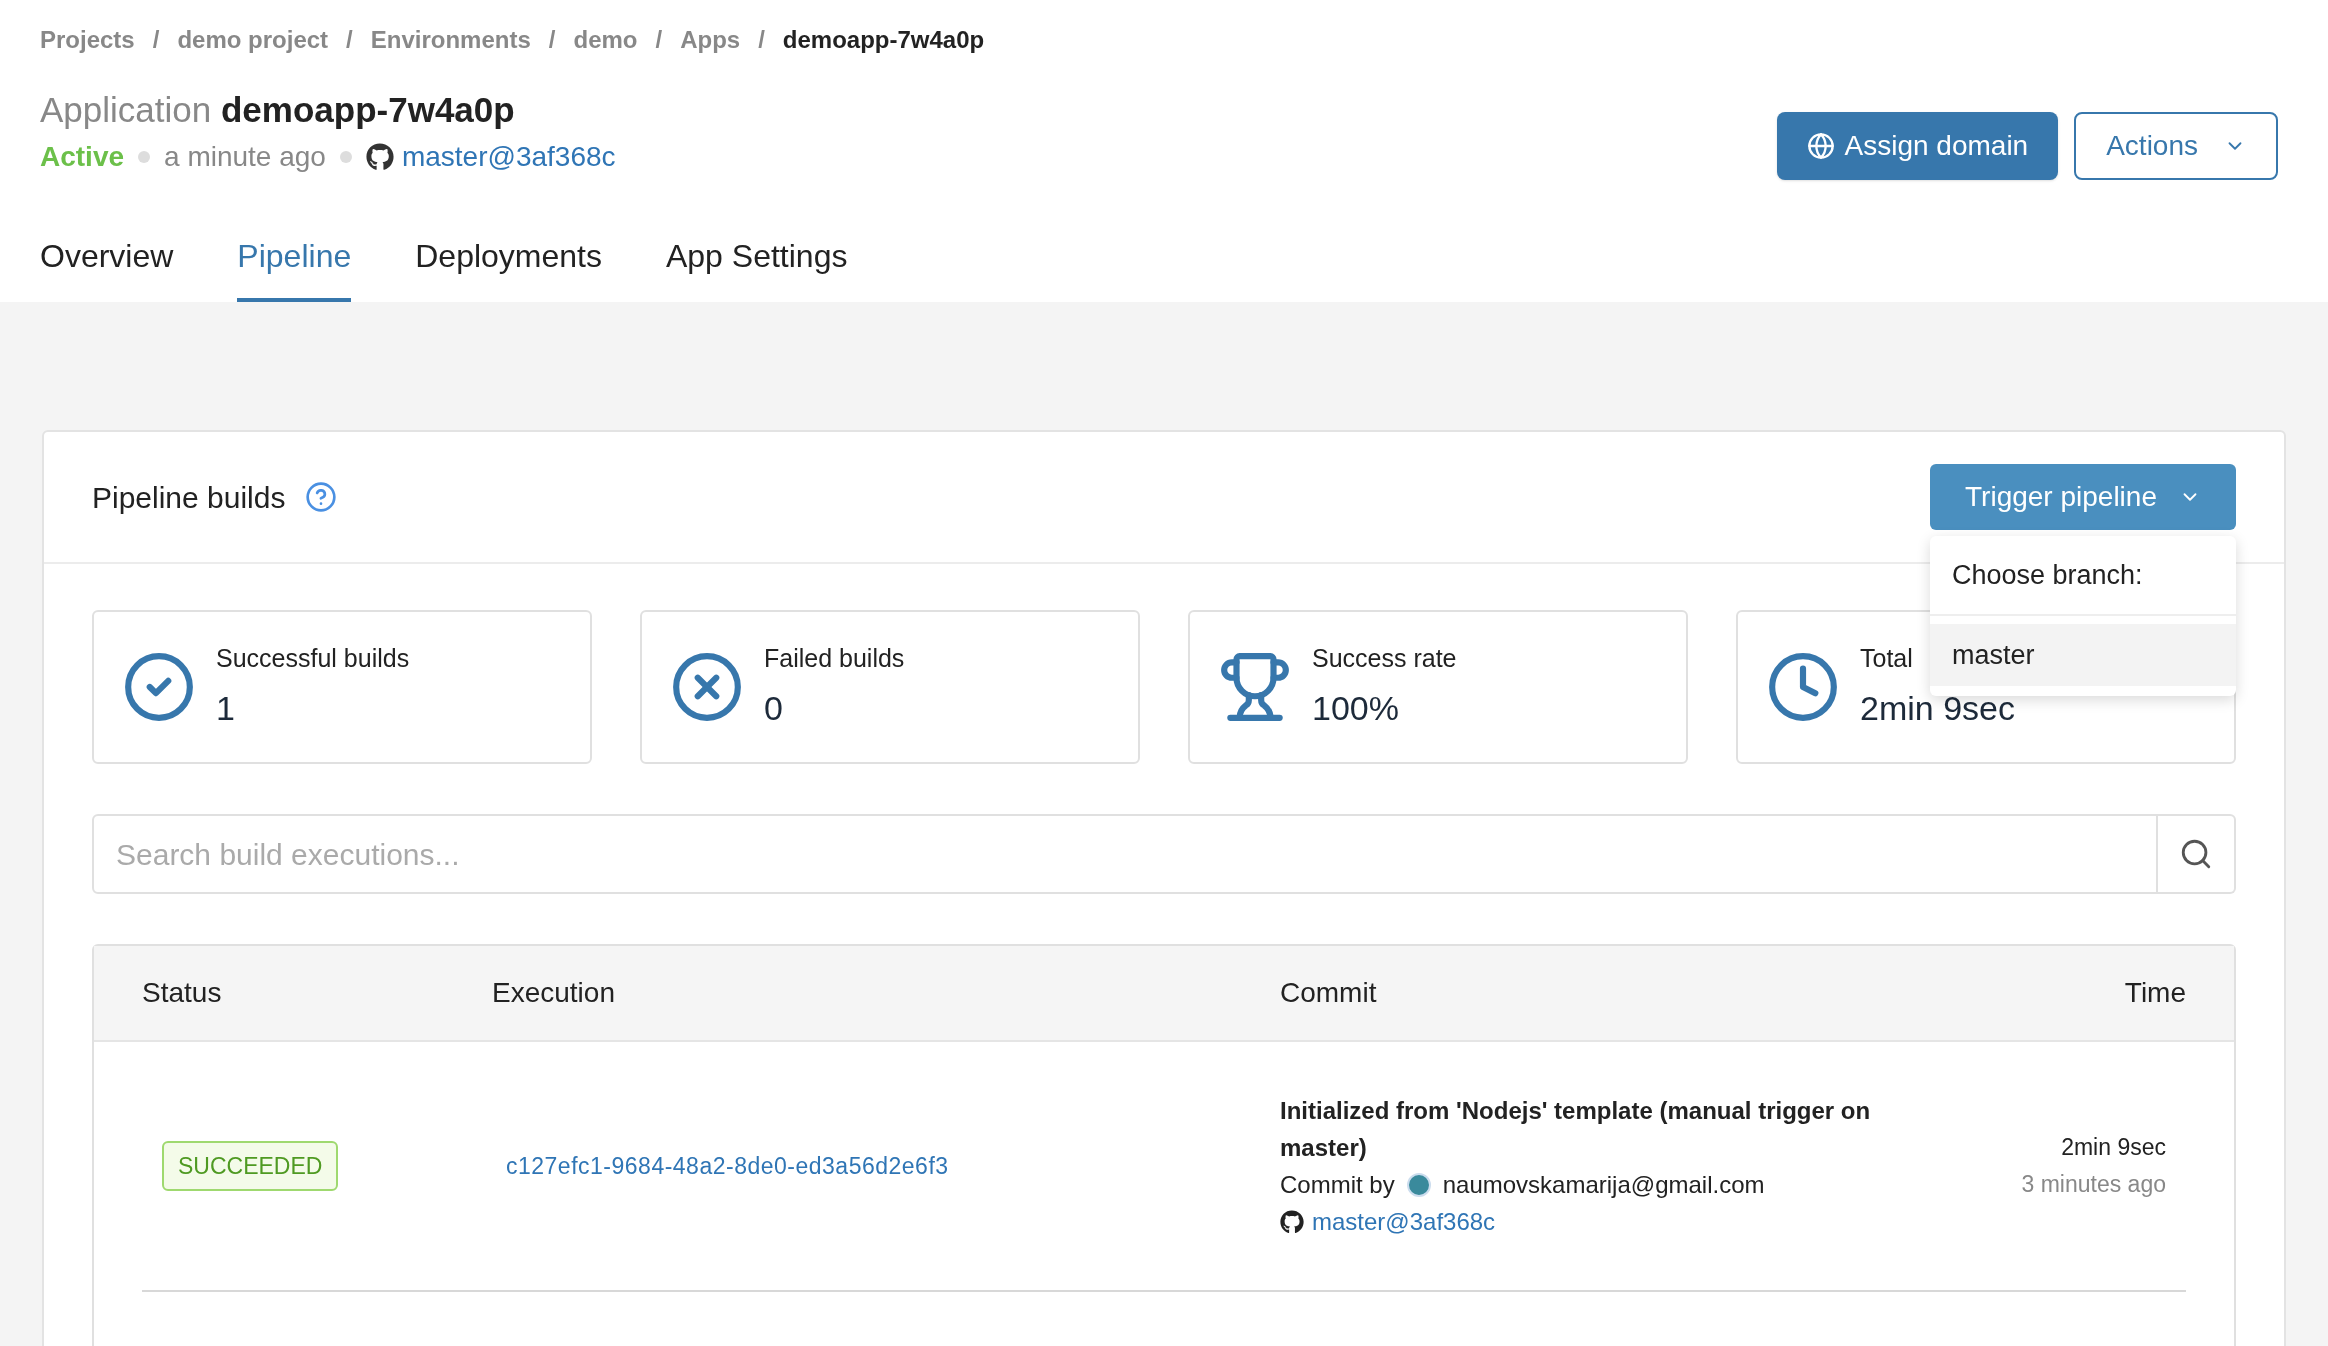 The width and height of the screenshot is (2328, 1346). I want to click on time-stat-icon, so click(1803, 687).